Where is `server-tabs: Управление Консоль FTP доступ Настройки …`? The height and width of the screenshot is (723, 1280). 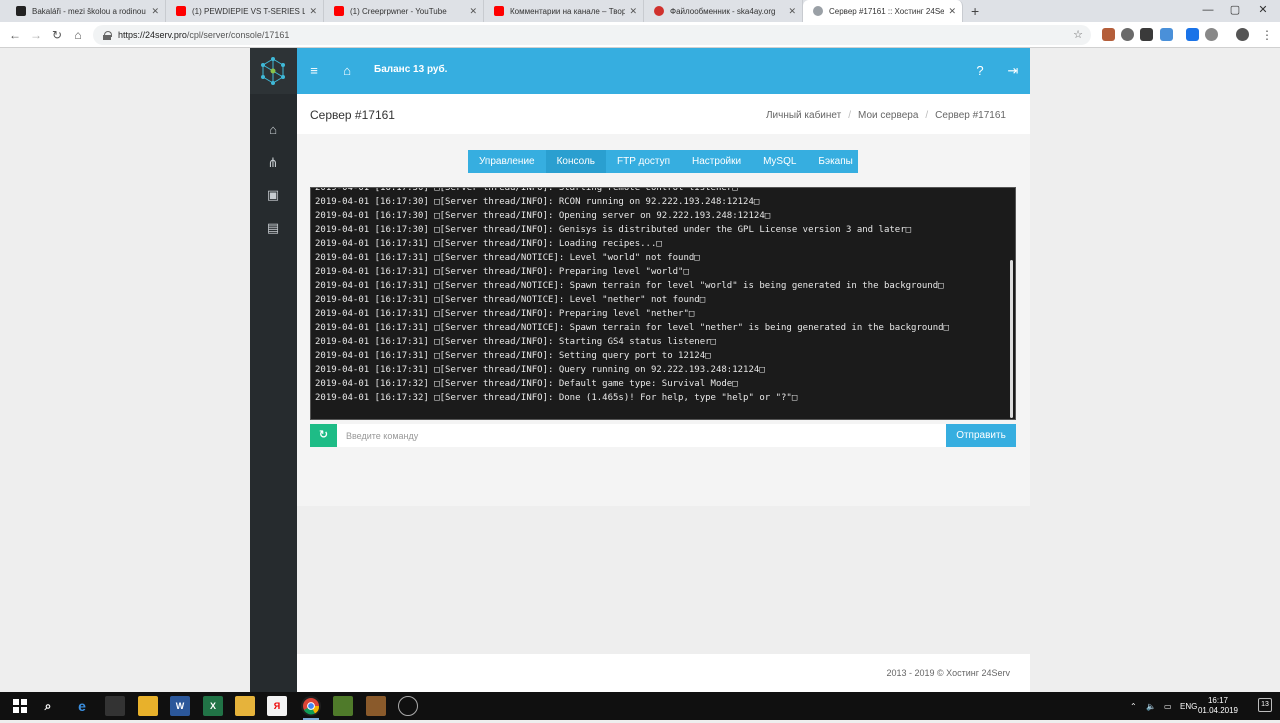
server-tabs: Управление Консоль FTP доступ Настройки … is located at coordinates (663, 161).